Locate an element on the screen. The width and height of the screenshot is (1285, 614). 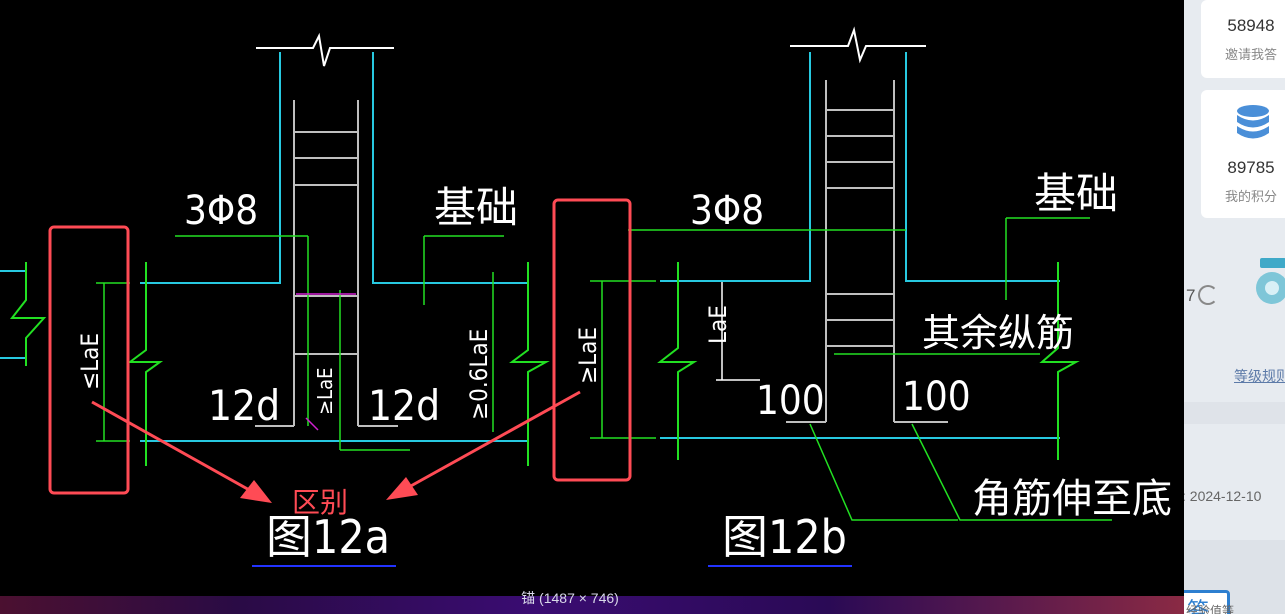
foundation-label-right: 基础 is located at coordinates (1076, 193).